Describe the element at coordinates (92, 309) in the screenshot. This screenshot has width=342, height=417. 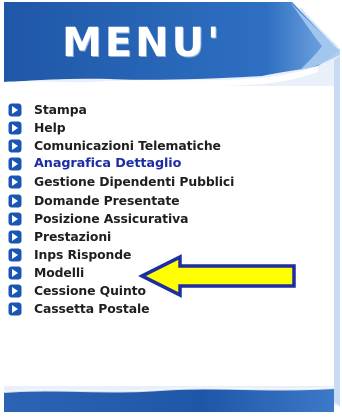
I see `menu-item-label: Cassetta Postale` at that location.